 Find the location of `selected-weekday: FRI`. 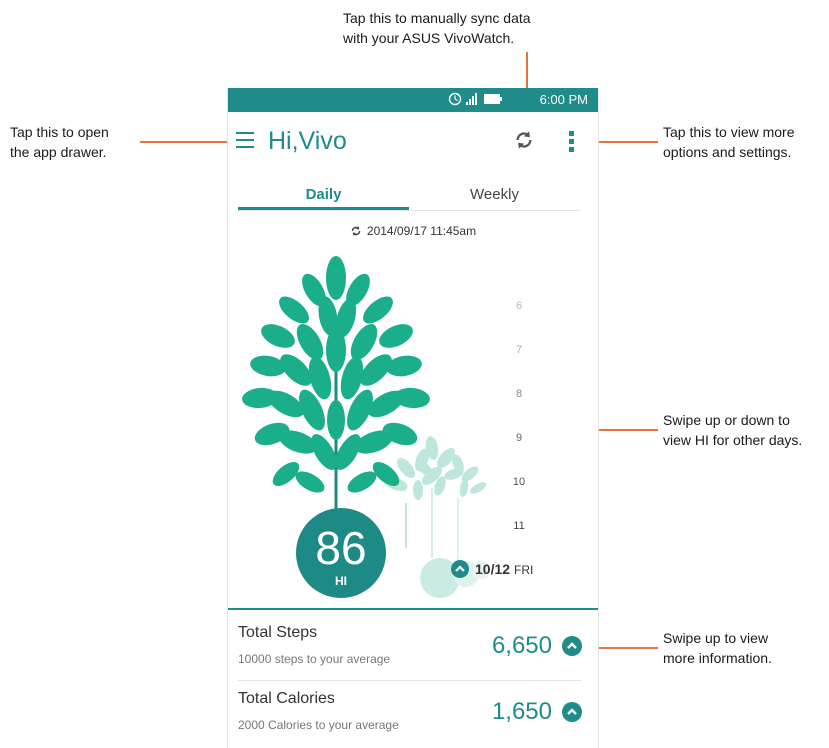

selected-weekday: FRI is located at coordinates (524, 570).